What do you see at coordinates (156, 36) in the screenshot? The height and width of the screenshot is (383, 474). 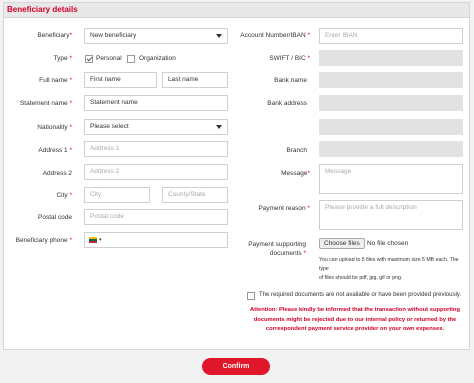 I see `beneficiary-select: New beneficiary` at bounding box center [156, 36].